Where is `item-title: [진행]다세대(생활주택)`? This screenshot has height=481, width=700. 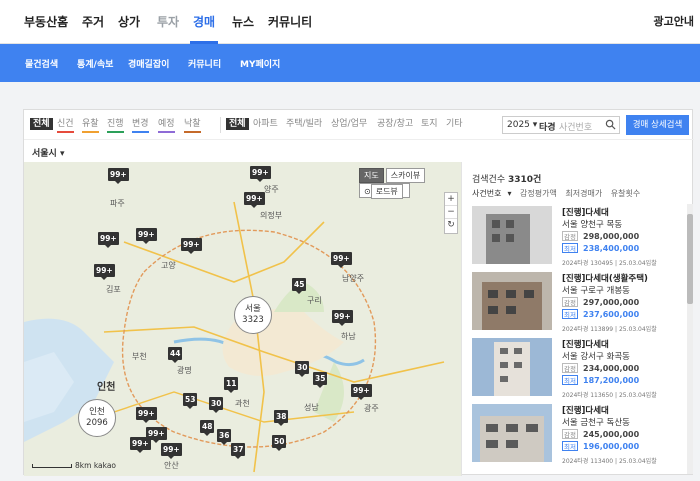 item-title: [진행]다세대(생활주택) is located at coordinates (605, 279).